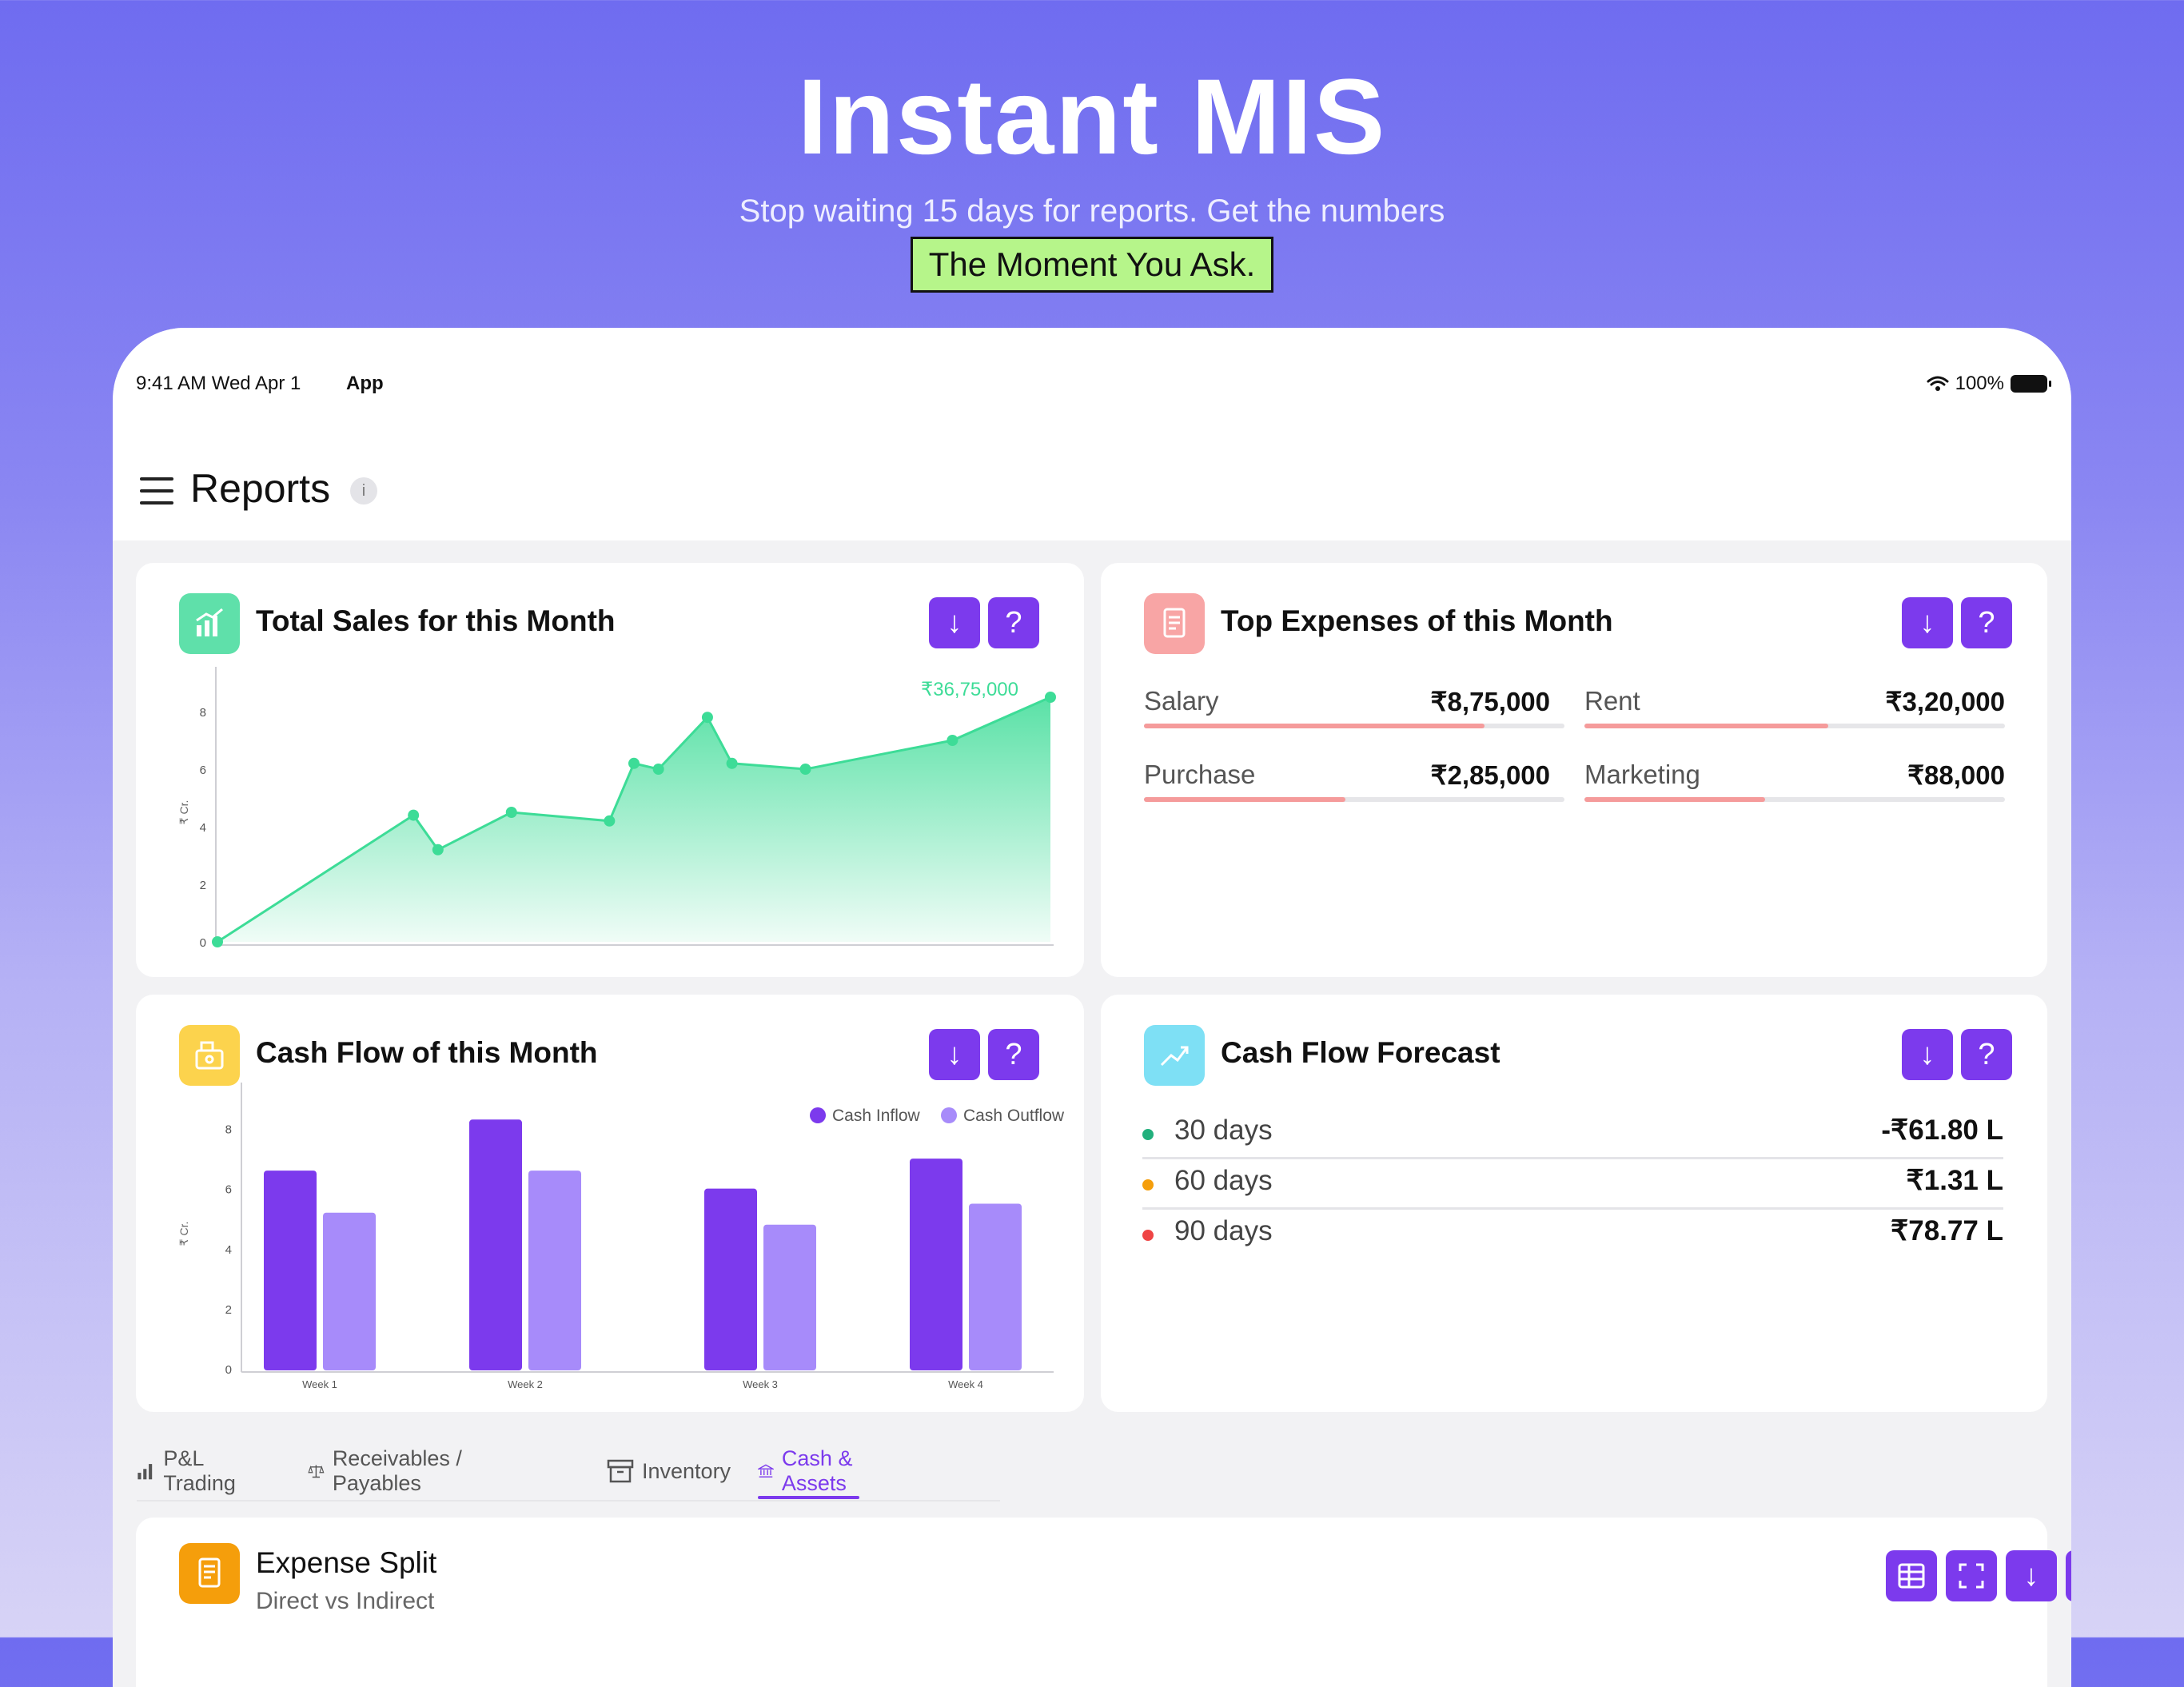 The image size is (2184, 1687). What do you see at coordinates (2031, 384) in the screenshot?
I see `battery-icon` at bounding box center [2031, 384].